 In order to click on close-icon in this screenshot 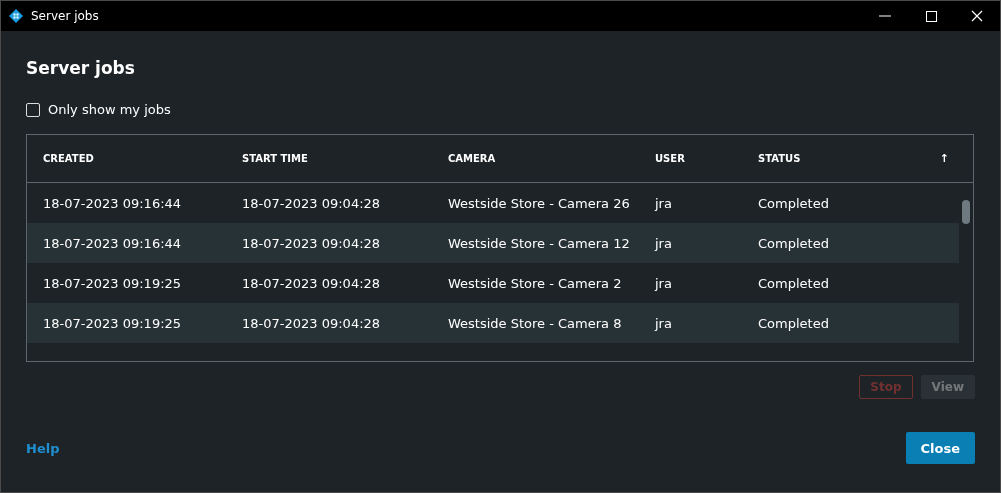, I will do `click(977, 16)`.